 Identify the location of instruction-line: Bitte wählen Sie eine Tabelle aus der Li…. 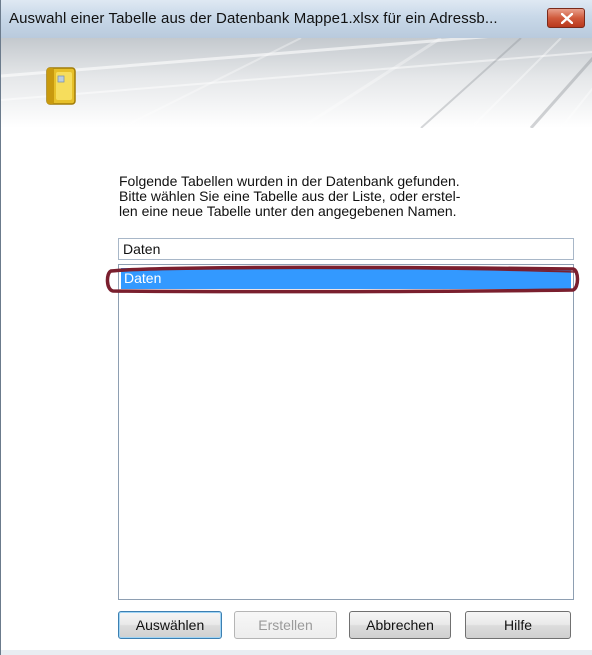
(290, 196).